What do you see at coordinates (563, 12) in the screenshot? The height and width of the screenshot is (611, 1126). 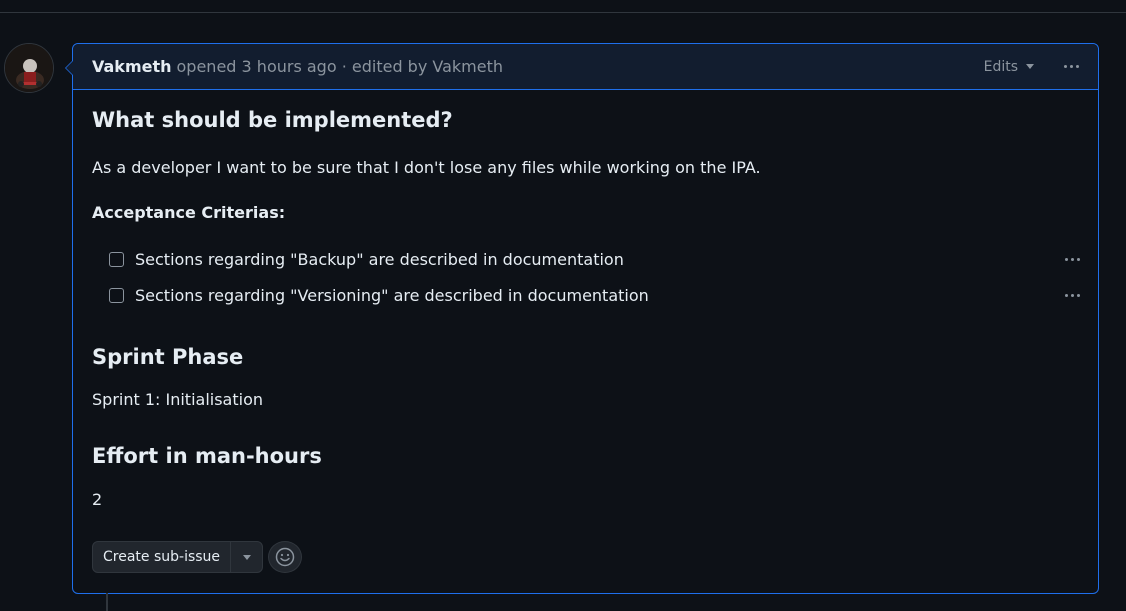 I see `top-divider` at bounding box center [563, 12].